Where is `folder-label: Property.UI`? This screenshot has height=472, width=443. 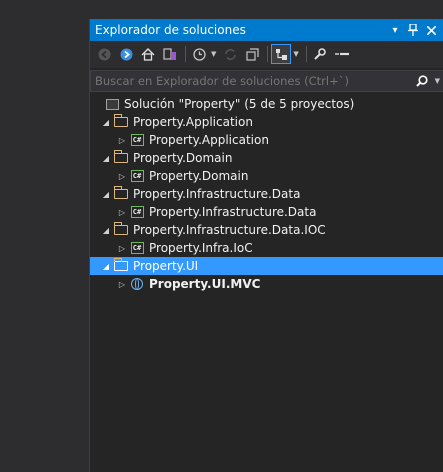 folder-label: Property.UI is located at coordinates (166, 266).